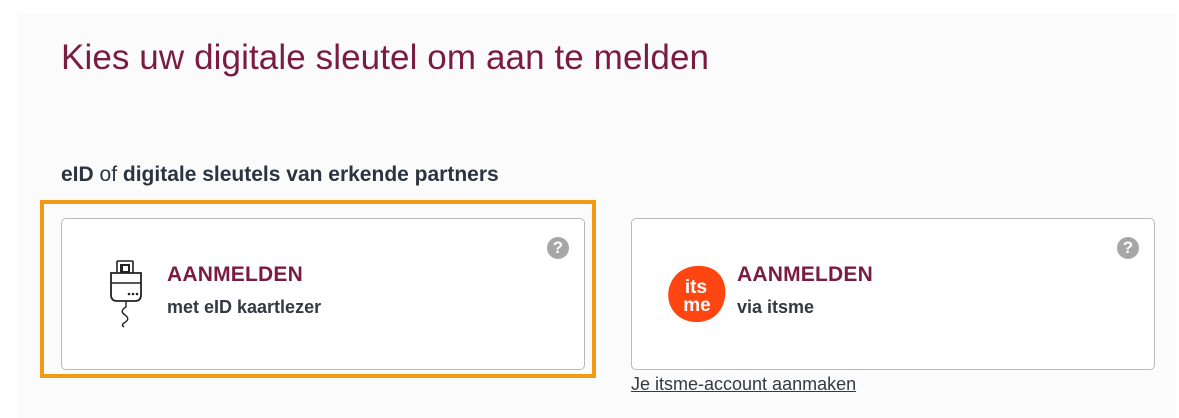 The image size is (1179, 418). Describe the element at coordinates (696, 305) in the screenshot. I see `itsme-logo-text-bottom: me` at that location.